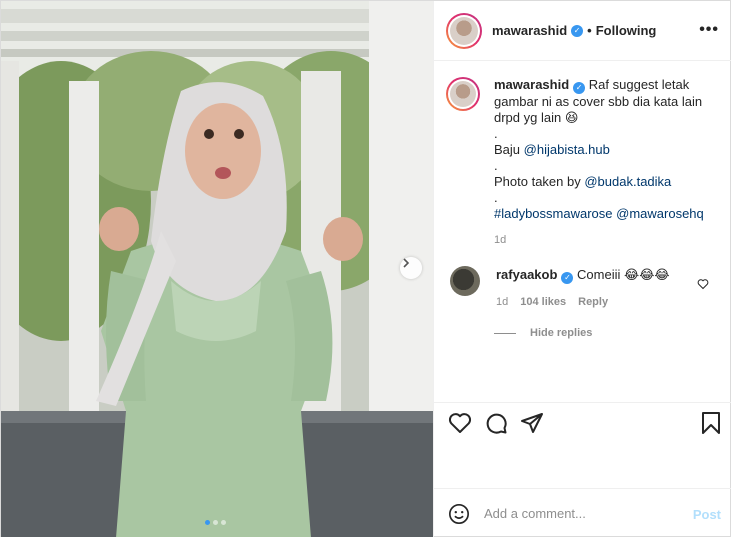 This screenshot has height=537, width=731. I want to click on caption-photo-line: Photo taken by @budak.tadika, so click(606, 182).